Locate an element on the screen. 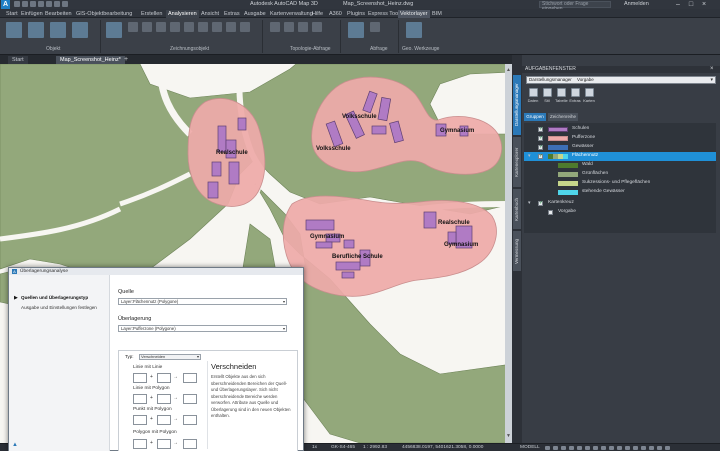  tab-einfuegen: Einfügen is located at coordinates (32, 14).